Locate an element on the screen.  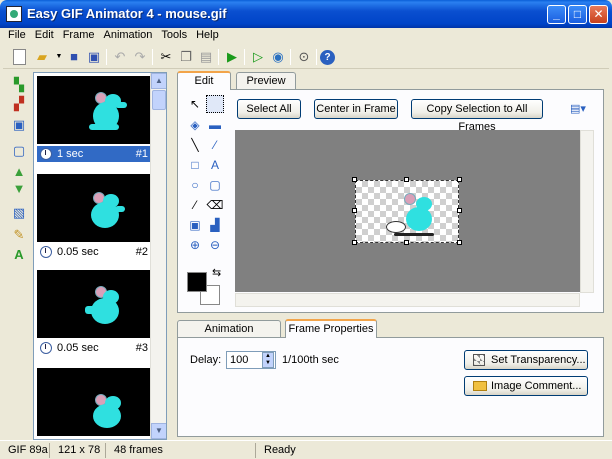
close-button: ✕ is located at coordinates (598, 14).